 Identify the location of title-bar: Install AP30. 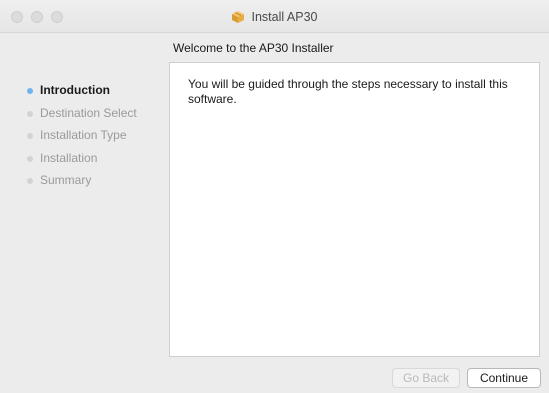
(274, 16).